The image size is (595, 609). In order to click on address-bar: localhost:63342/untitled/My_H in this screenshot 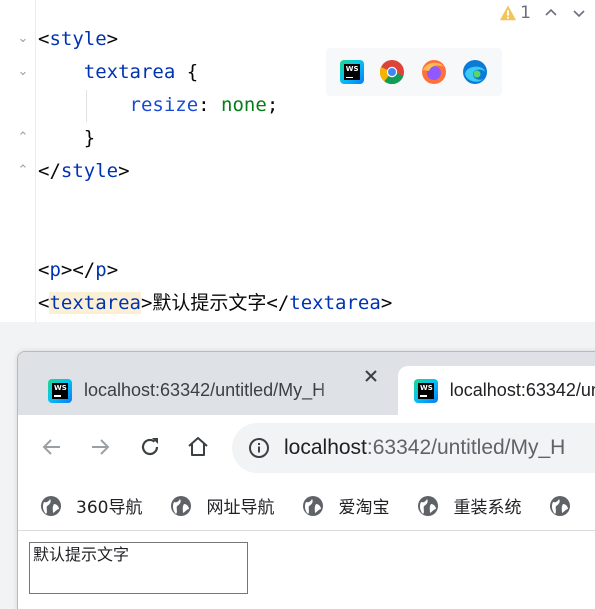, I will do `click(413, 448)`.